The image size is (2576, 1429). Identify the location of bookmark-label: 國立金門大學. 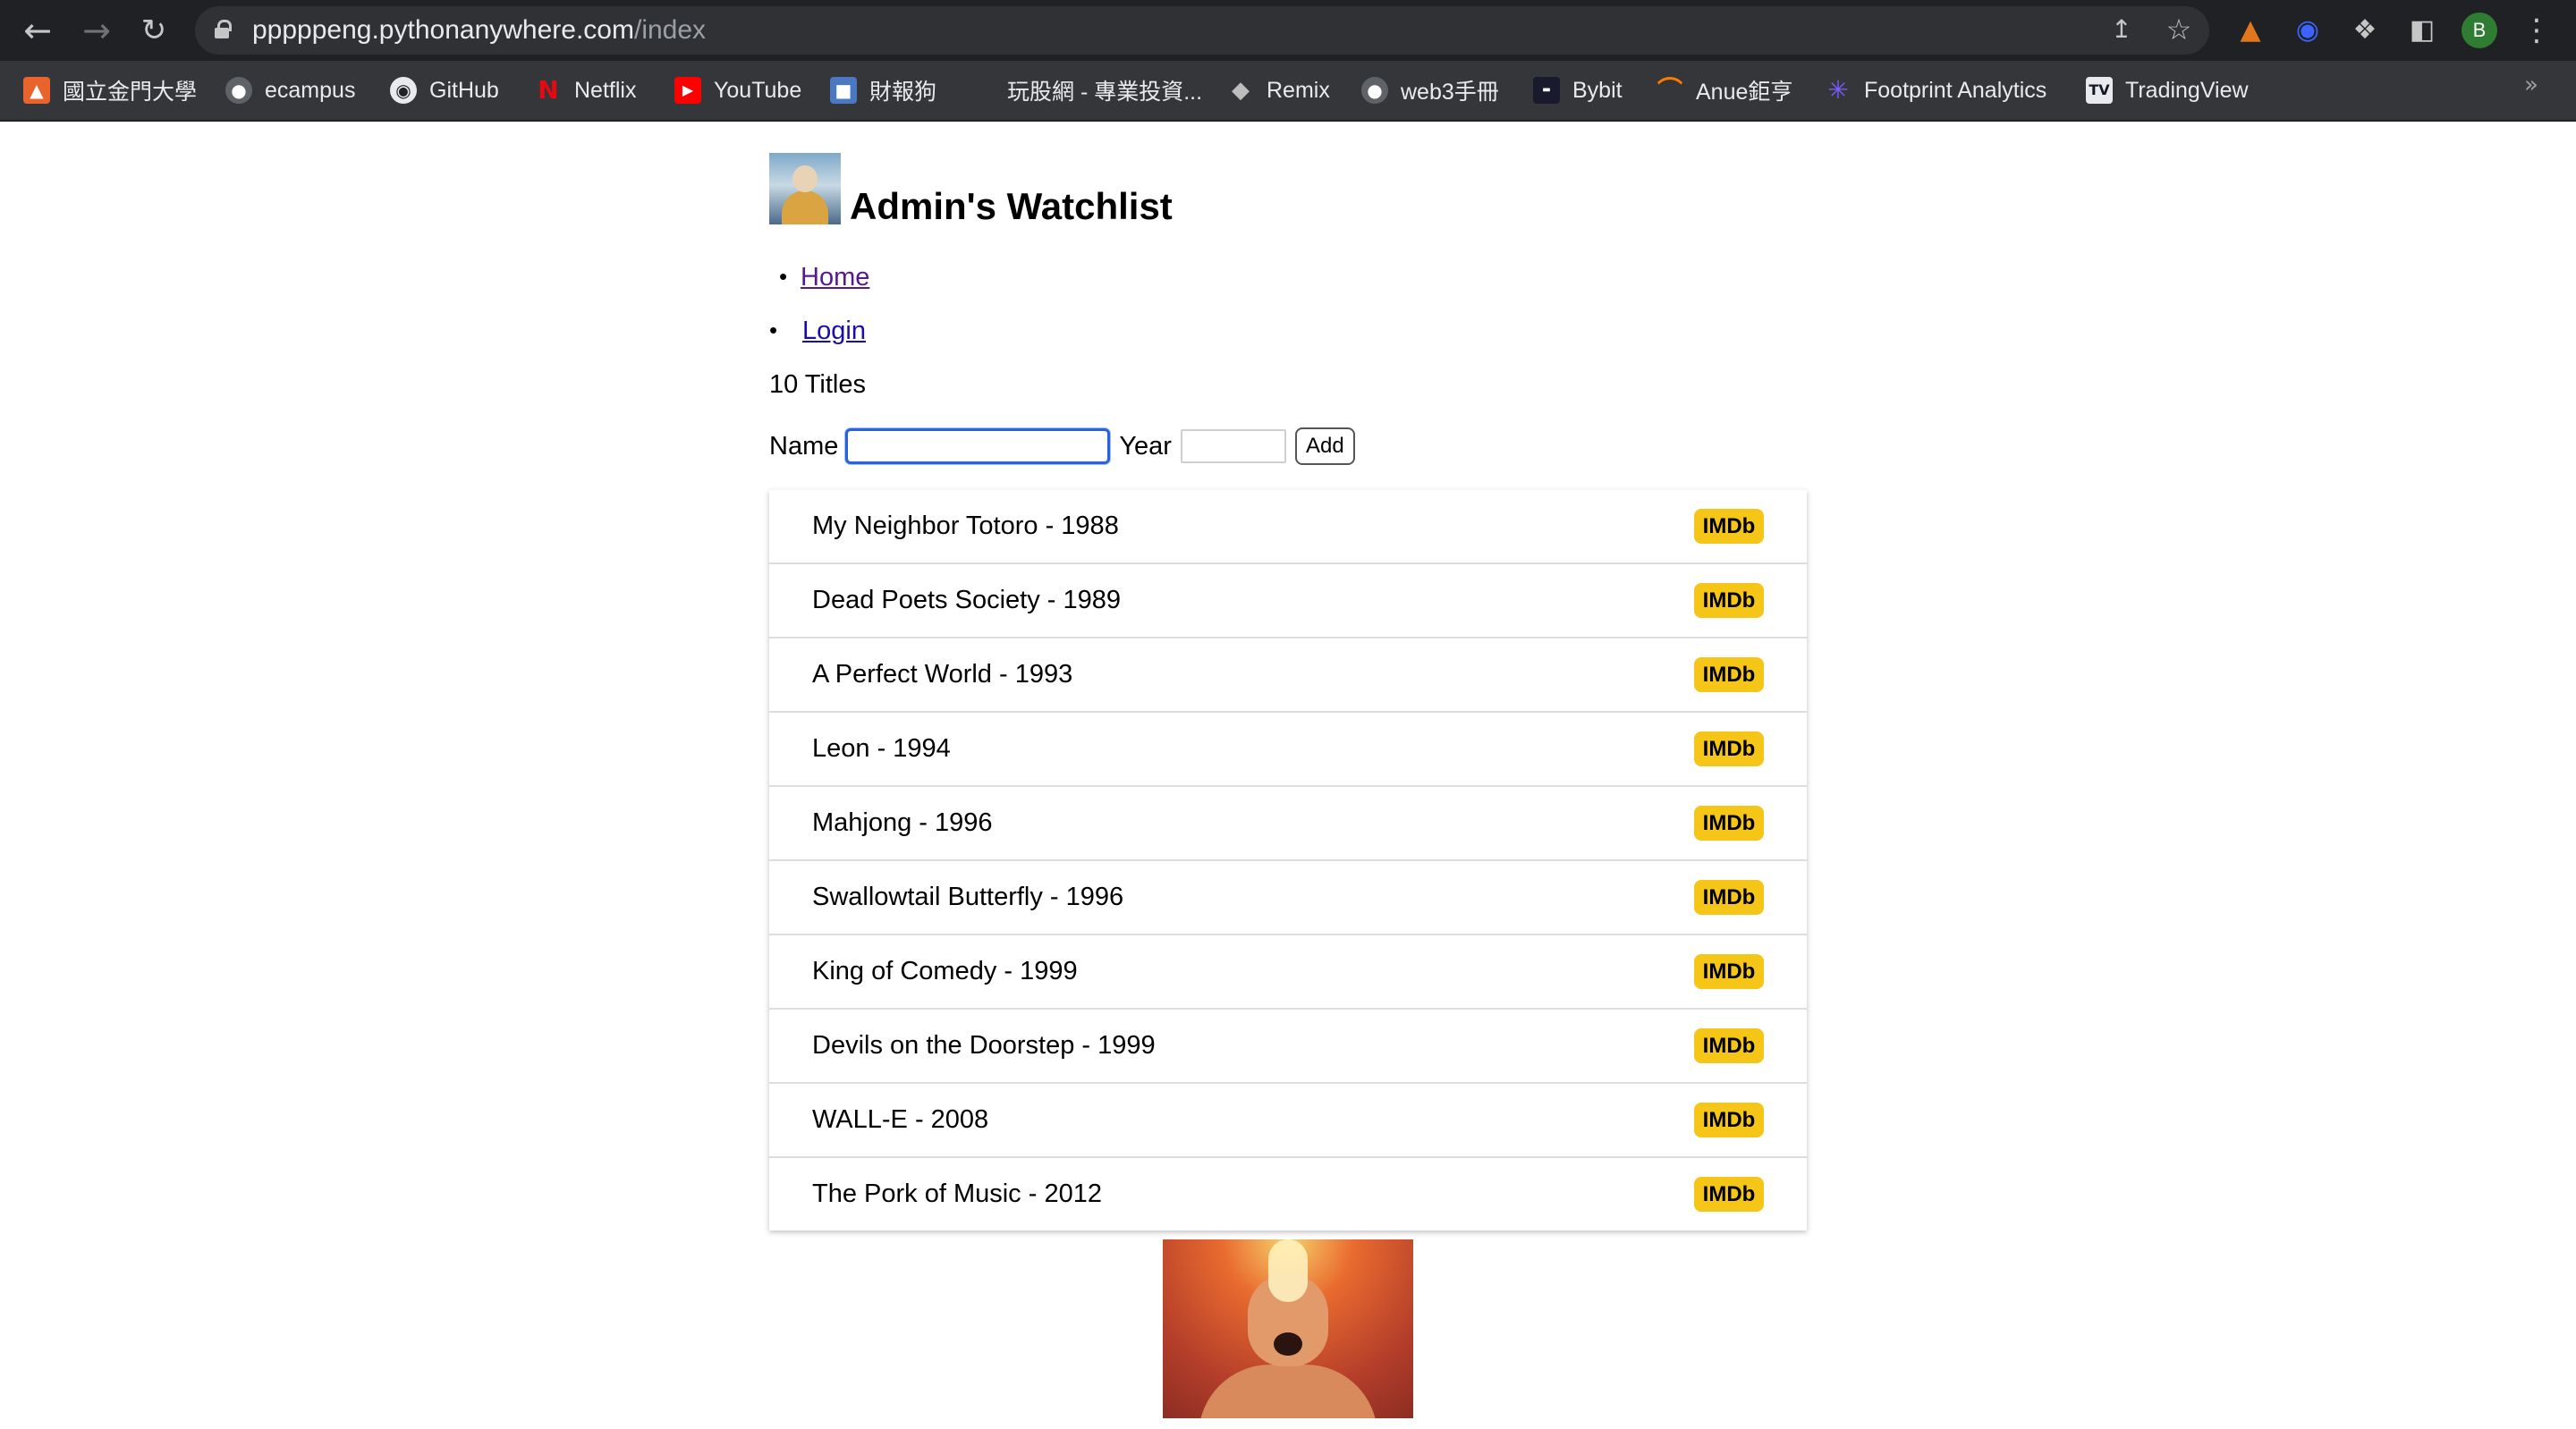
(130, 92).